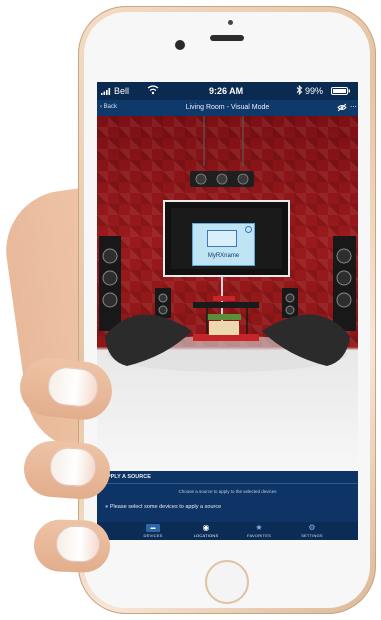  What do you see at coordinates (78, 544) in the screenshot?
I see `ring-nail` at bounding box center [78, 544].